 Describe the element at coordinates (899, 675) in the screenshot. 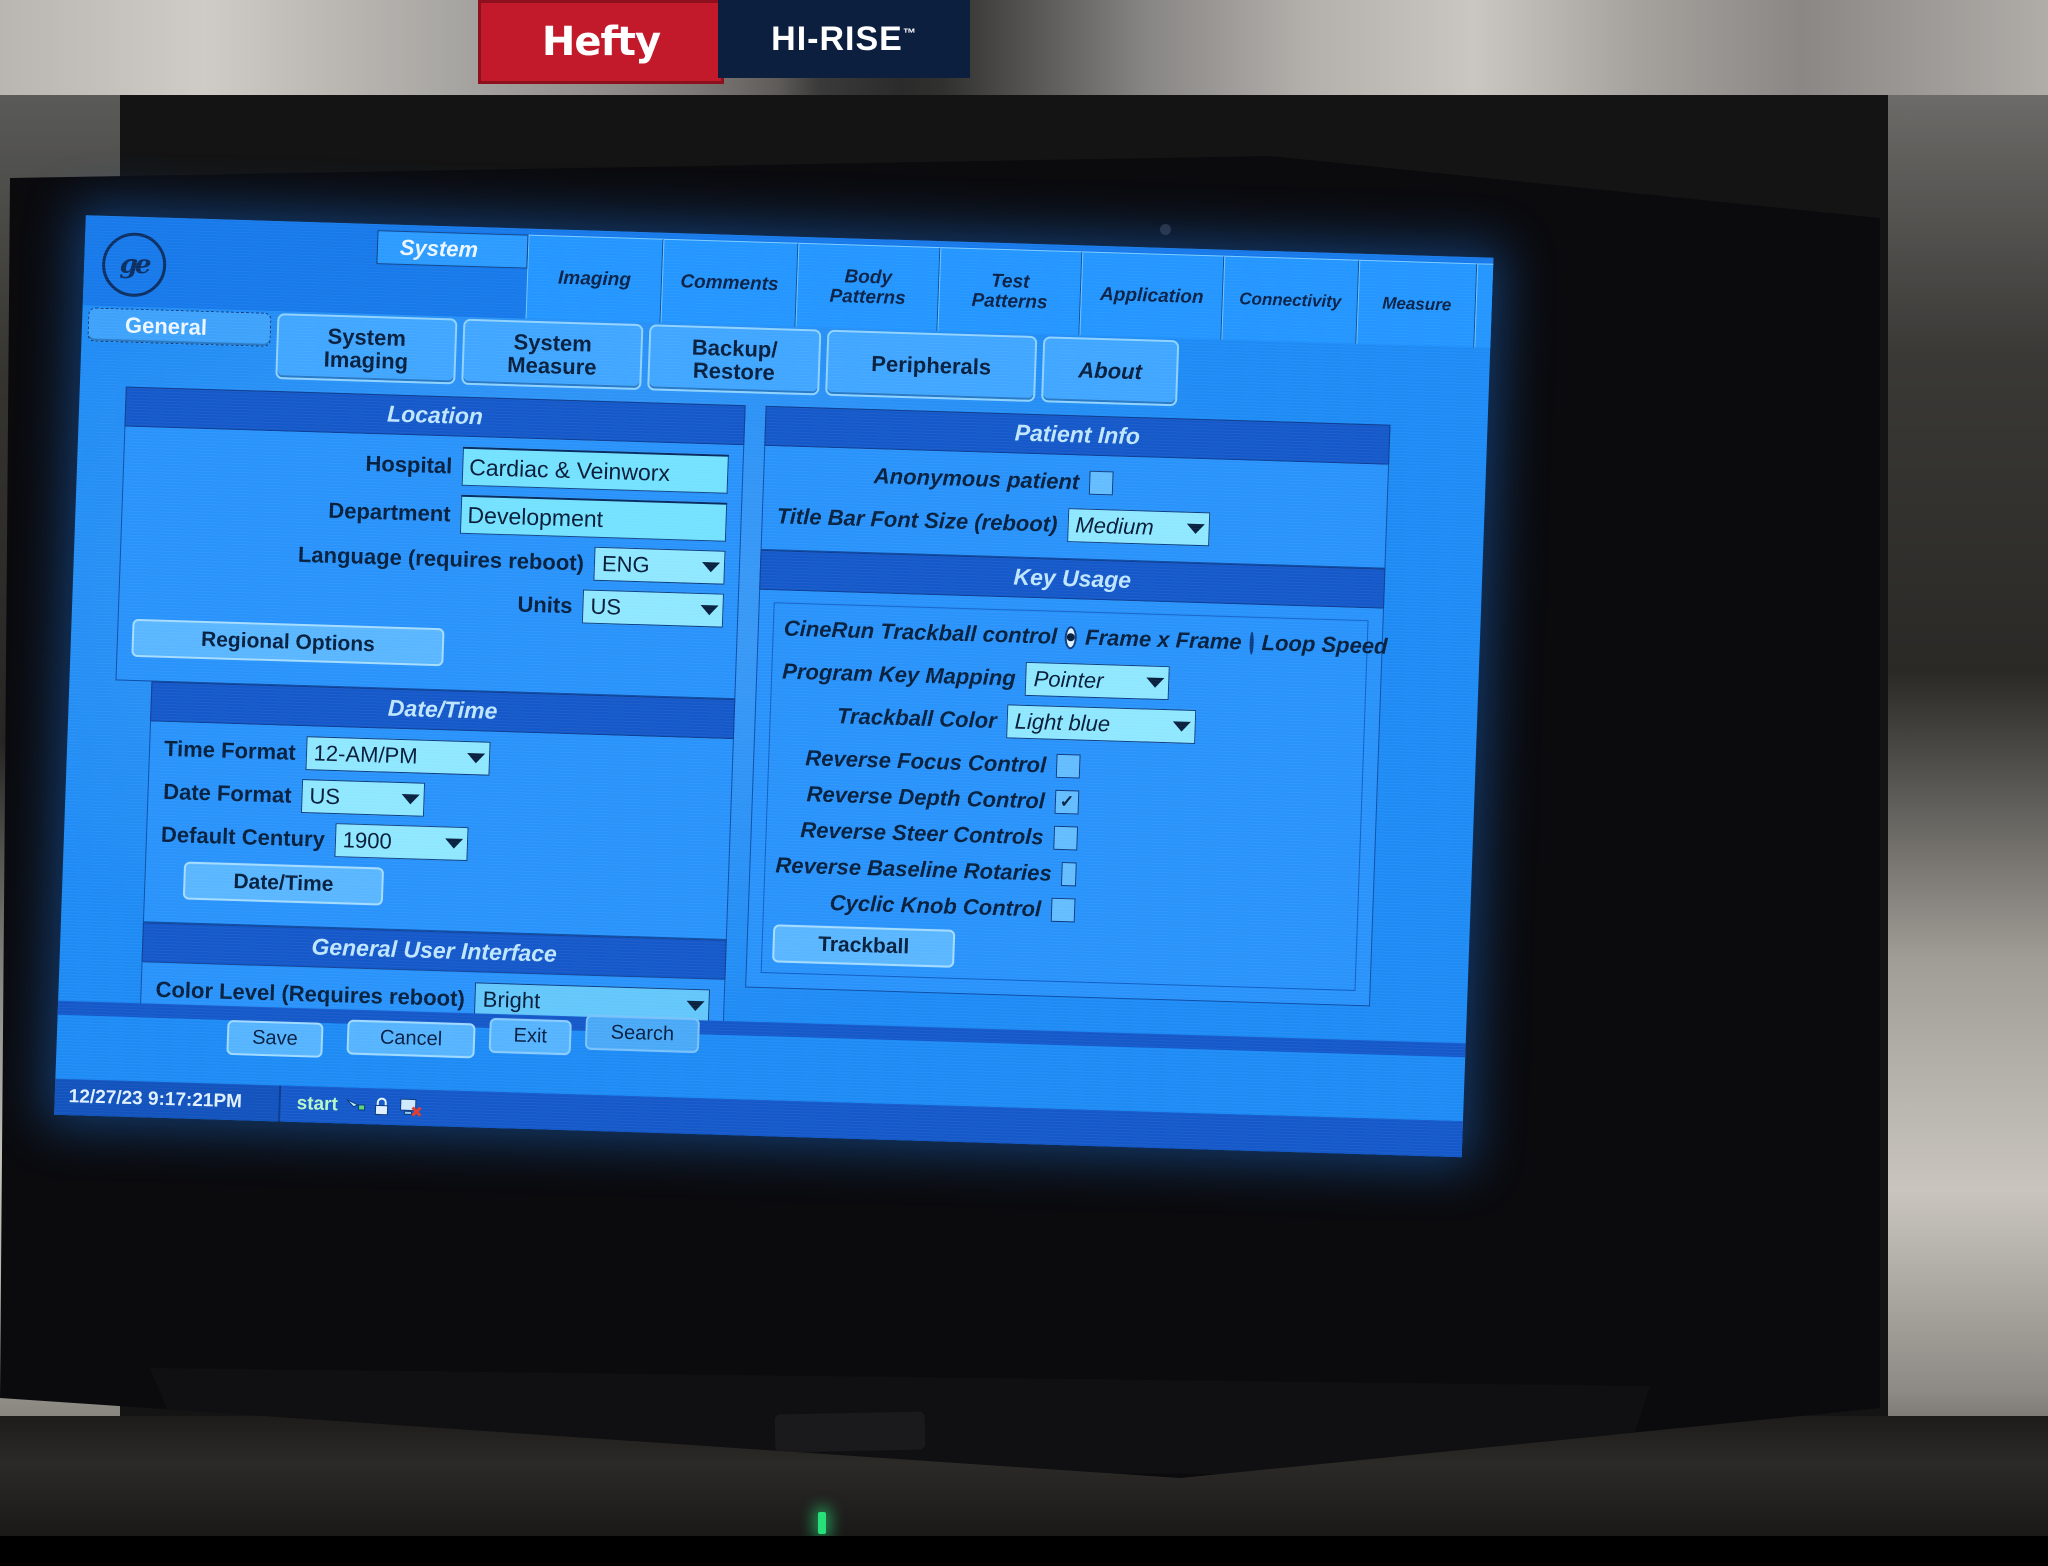

I see `program-key-mapping-label: Program Key Mapping` at that location.